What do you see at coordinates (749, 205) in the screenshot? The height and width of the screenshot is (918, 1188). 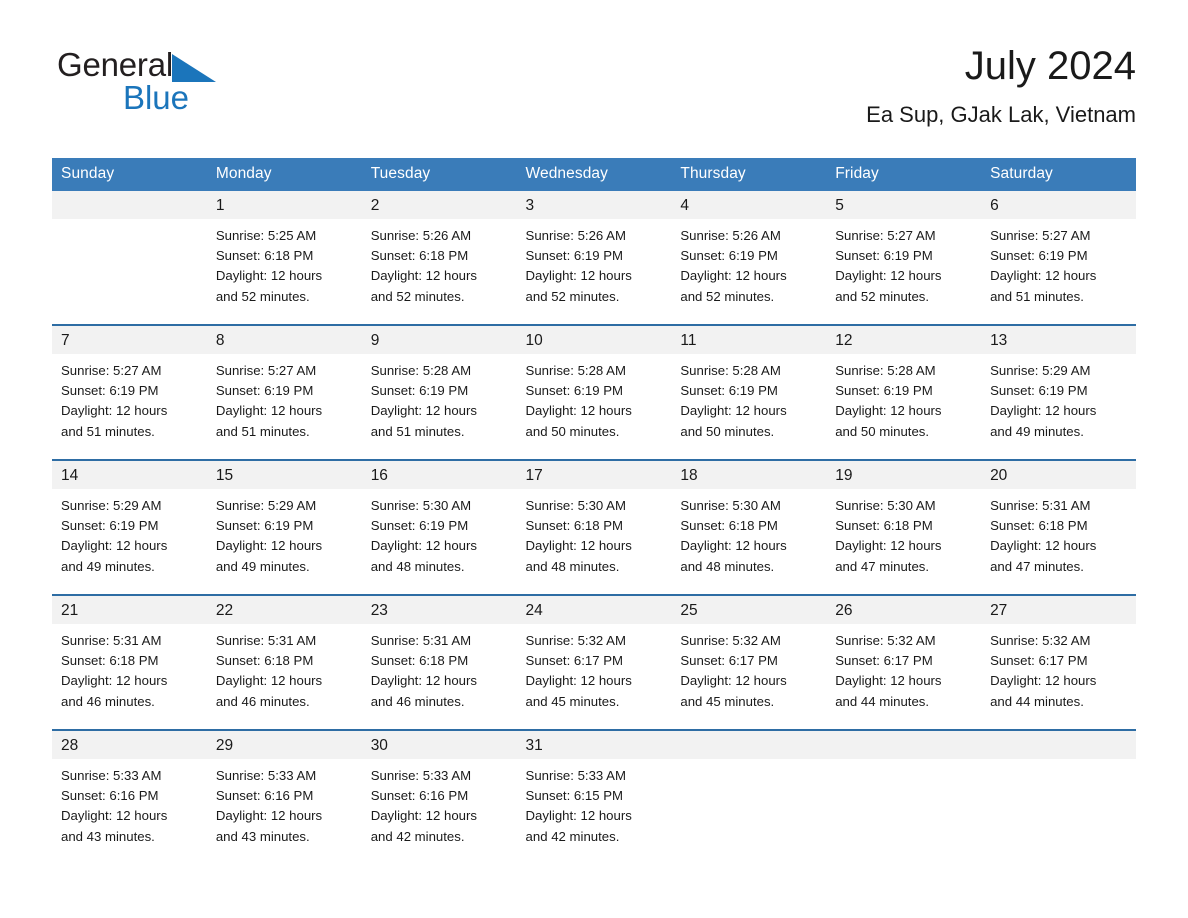 I see `day-number: 4` at bounding box center [749, 205].